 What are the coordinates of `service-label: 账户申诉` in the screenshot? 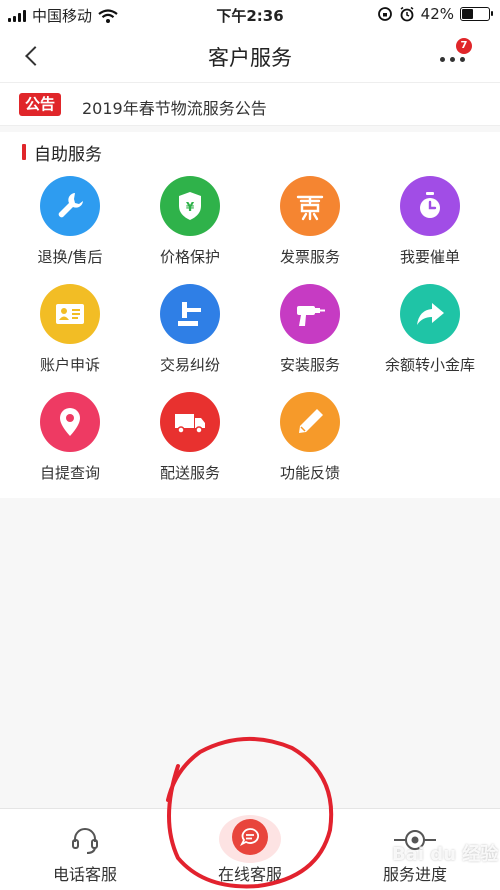 It's located at (69, 365).